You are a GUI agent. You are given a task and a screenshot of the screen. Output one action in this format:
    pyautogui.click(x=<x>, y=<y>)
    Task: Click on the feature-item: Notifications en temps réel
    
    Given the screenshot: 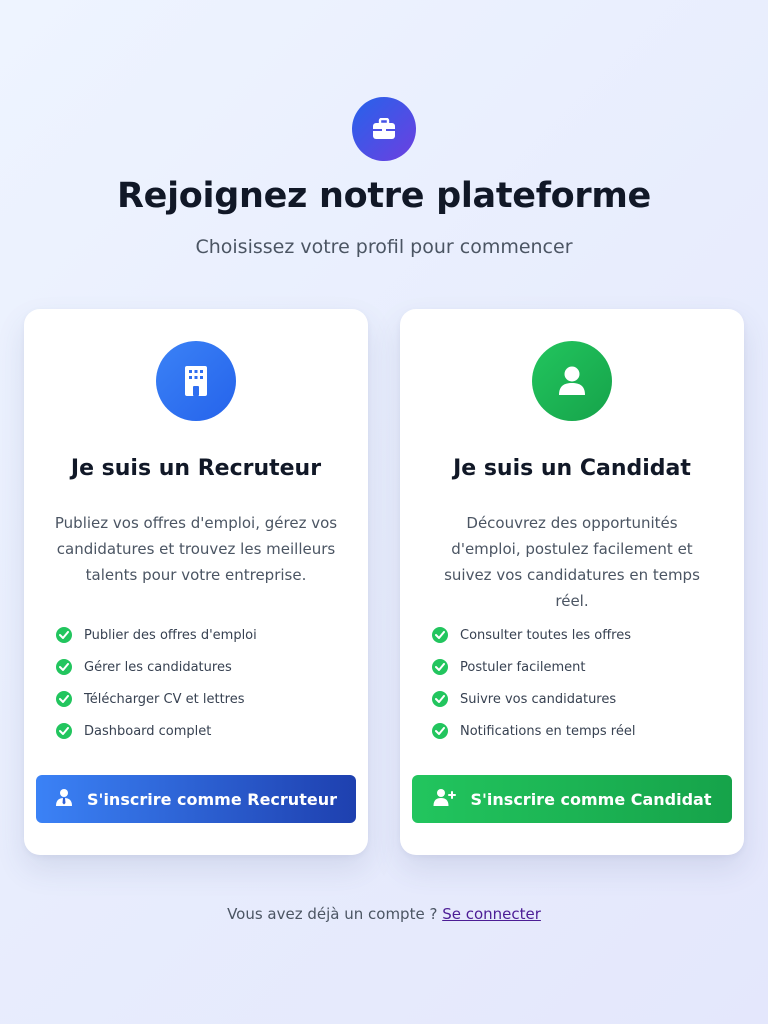 What is the action you would take?
    pyautogui.click(x=533, y=731)
    